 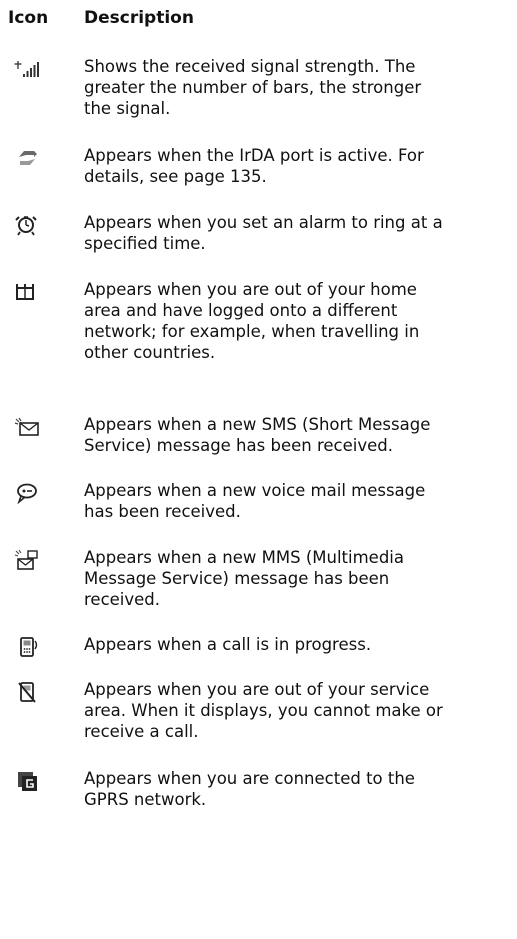 I want to click on row-description: Appears when a call is in progress., so click(x=228, y=644).